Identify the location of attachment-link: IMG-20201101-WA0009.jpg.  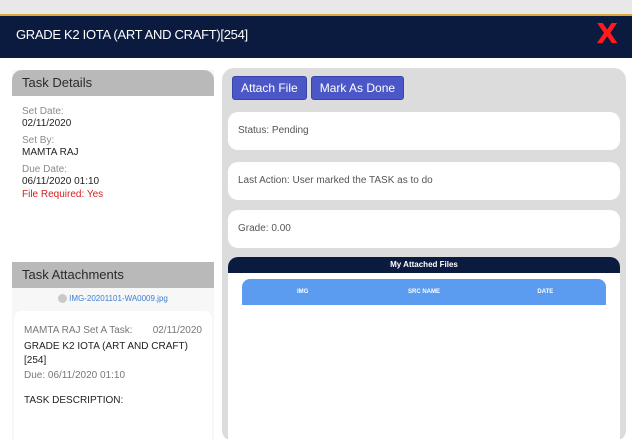
(113, 299).